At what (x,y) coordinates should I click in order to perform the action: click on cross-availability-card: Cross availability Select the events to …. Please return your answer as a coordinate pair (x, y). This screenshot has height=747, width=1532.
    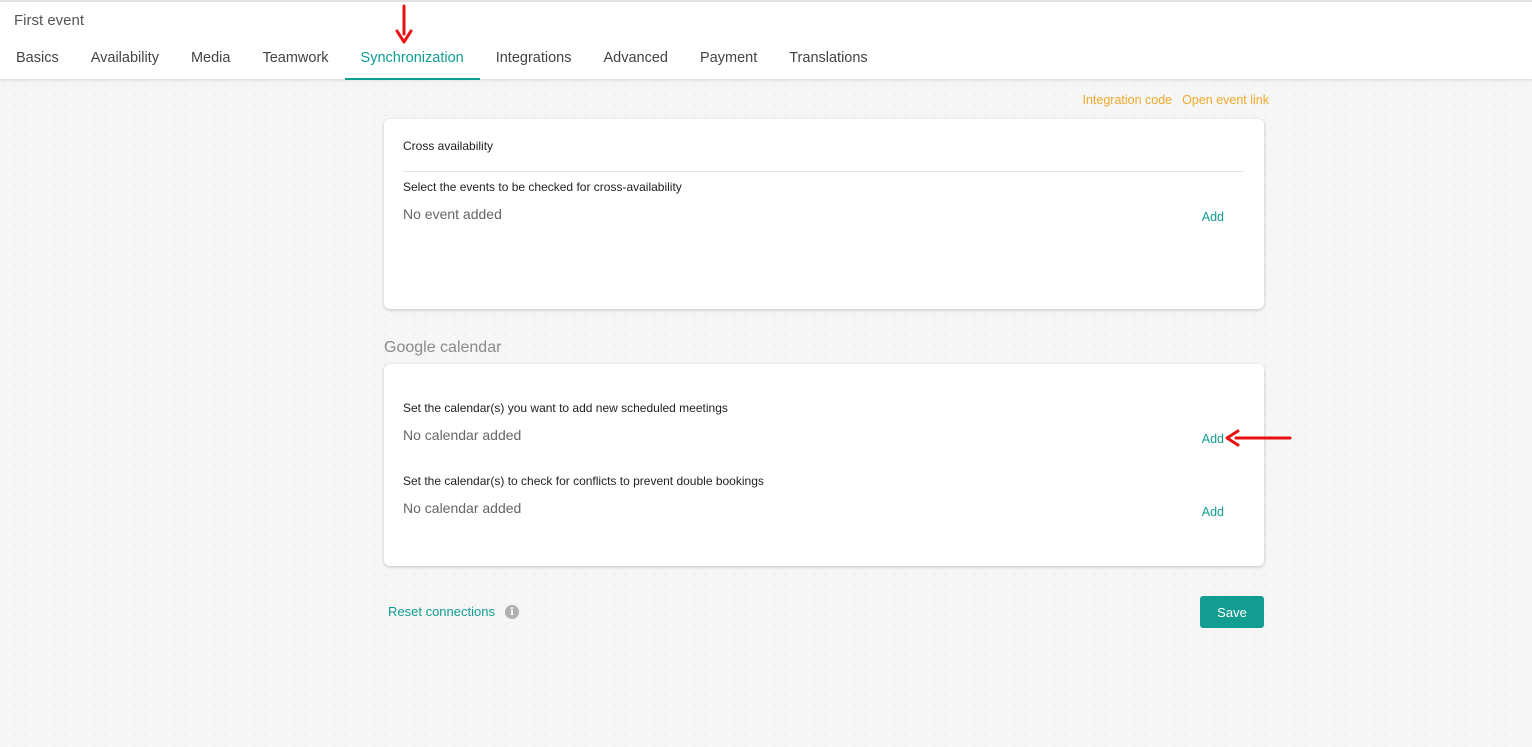
    Looking at the image, I should click on (824, 214).